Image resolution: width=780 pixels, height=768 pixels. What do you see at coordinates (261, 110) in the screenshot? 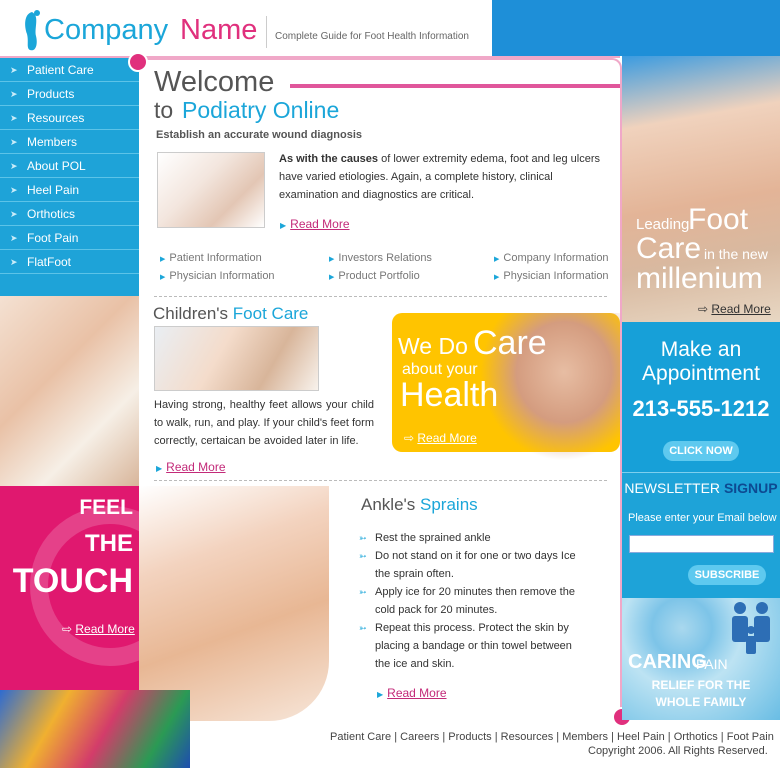
I see `site-name: Podiatry Online` at bounding box center [261, 110].